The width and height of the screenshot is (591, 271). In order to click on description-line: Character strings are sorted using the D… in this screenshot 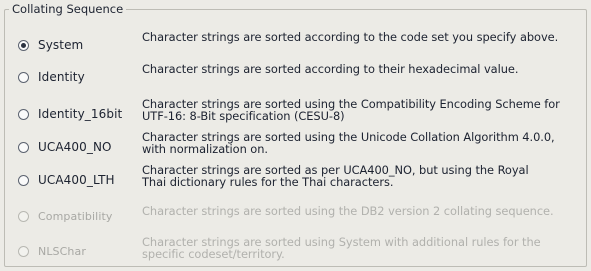, I will do `click(348, 211)`.